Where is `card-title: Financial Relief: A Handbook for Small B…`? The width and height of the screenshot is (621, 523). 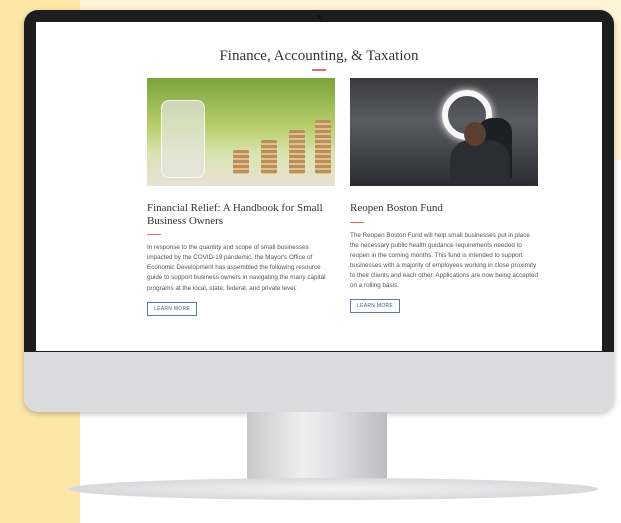 card-title: Financial Relief: A Handbook for Small B… is located at coordinates (241, 214).